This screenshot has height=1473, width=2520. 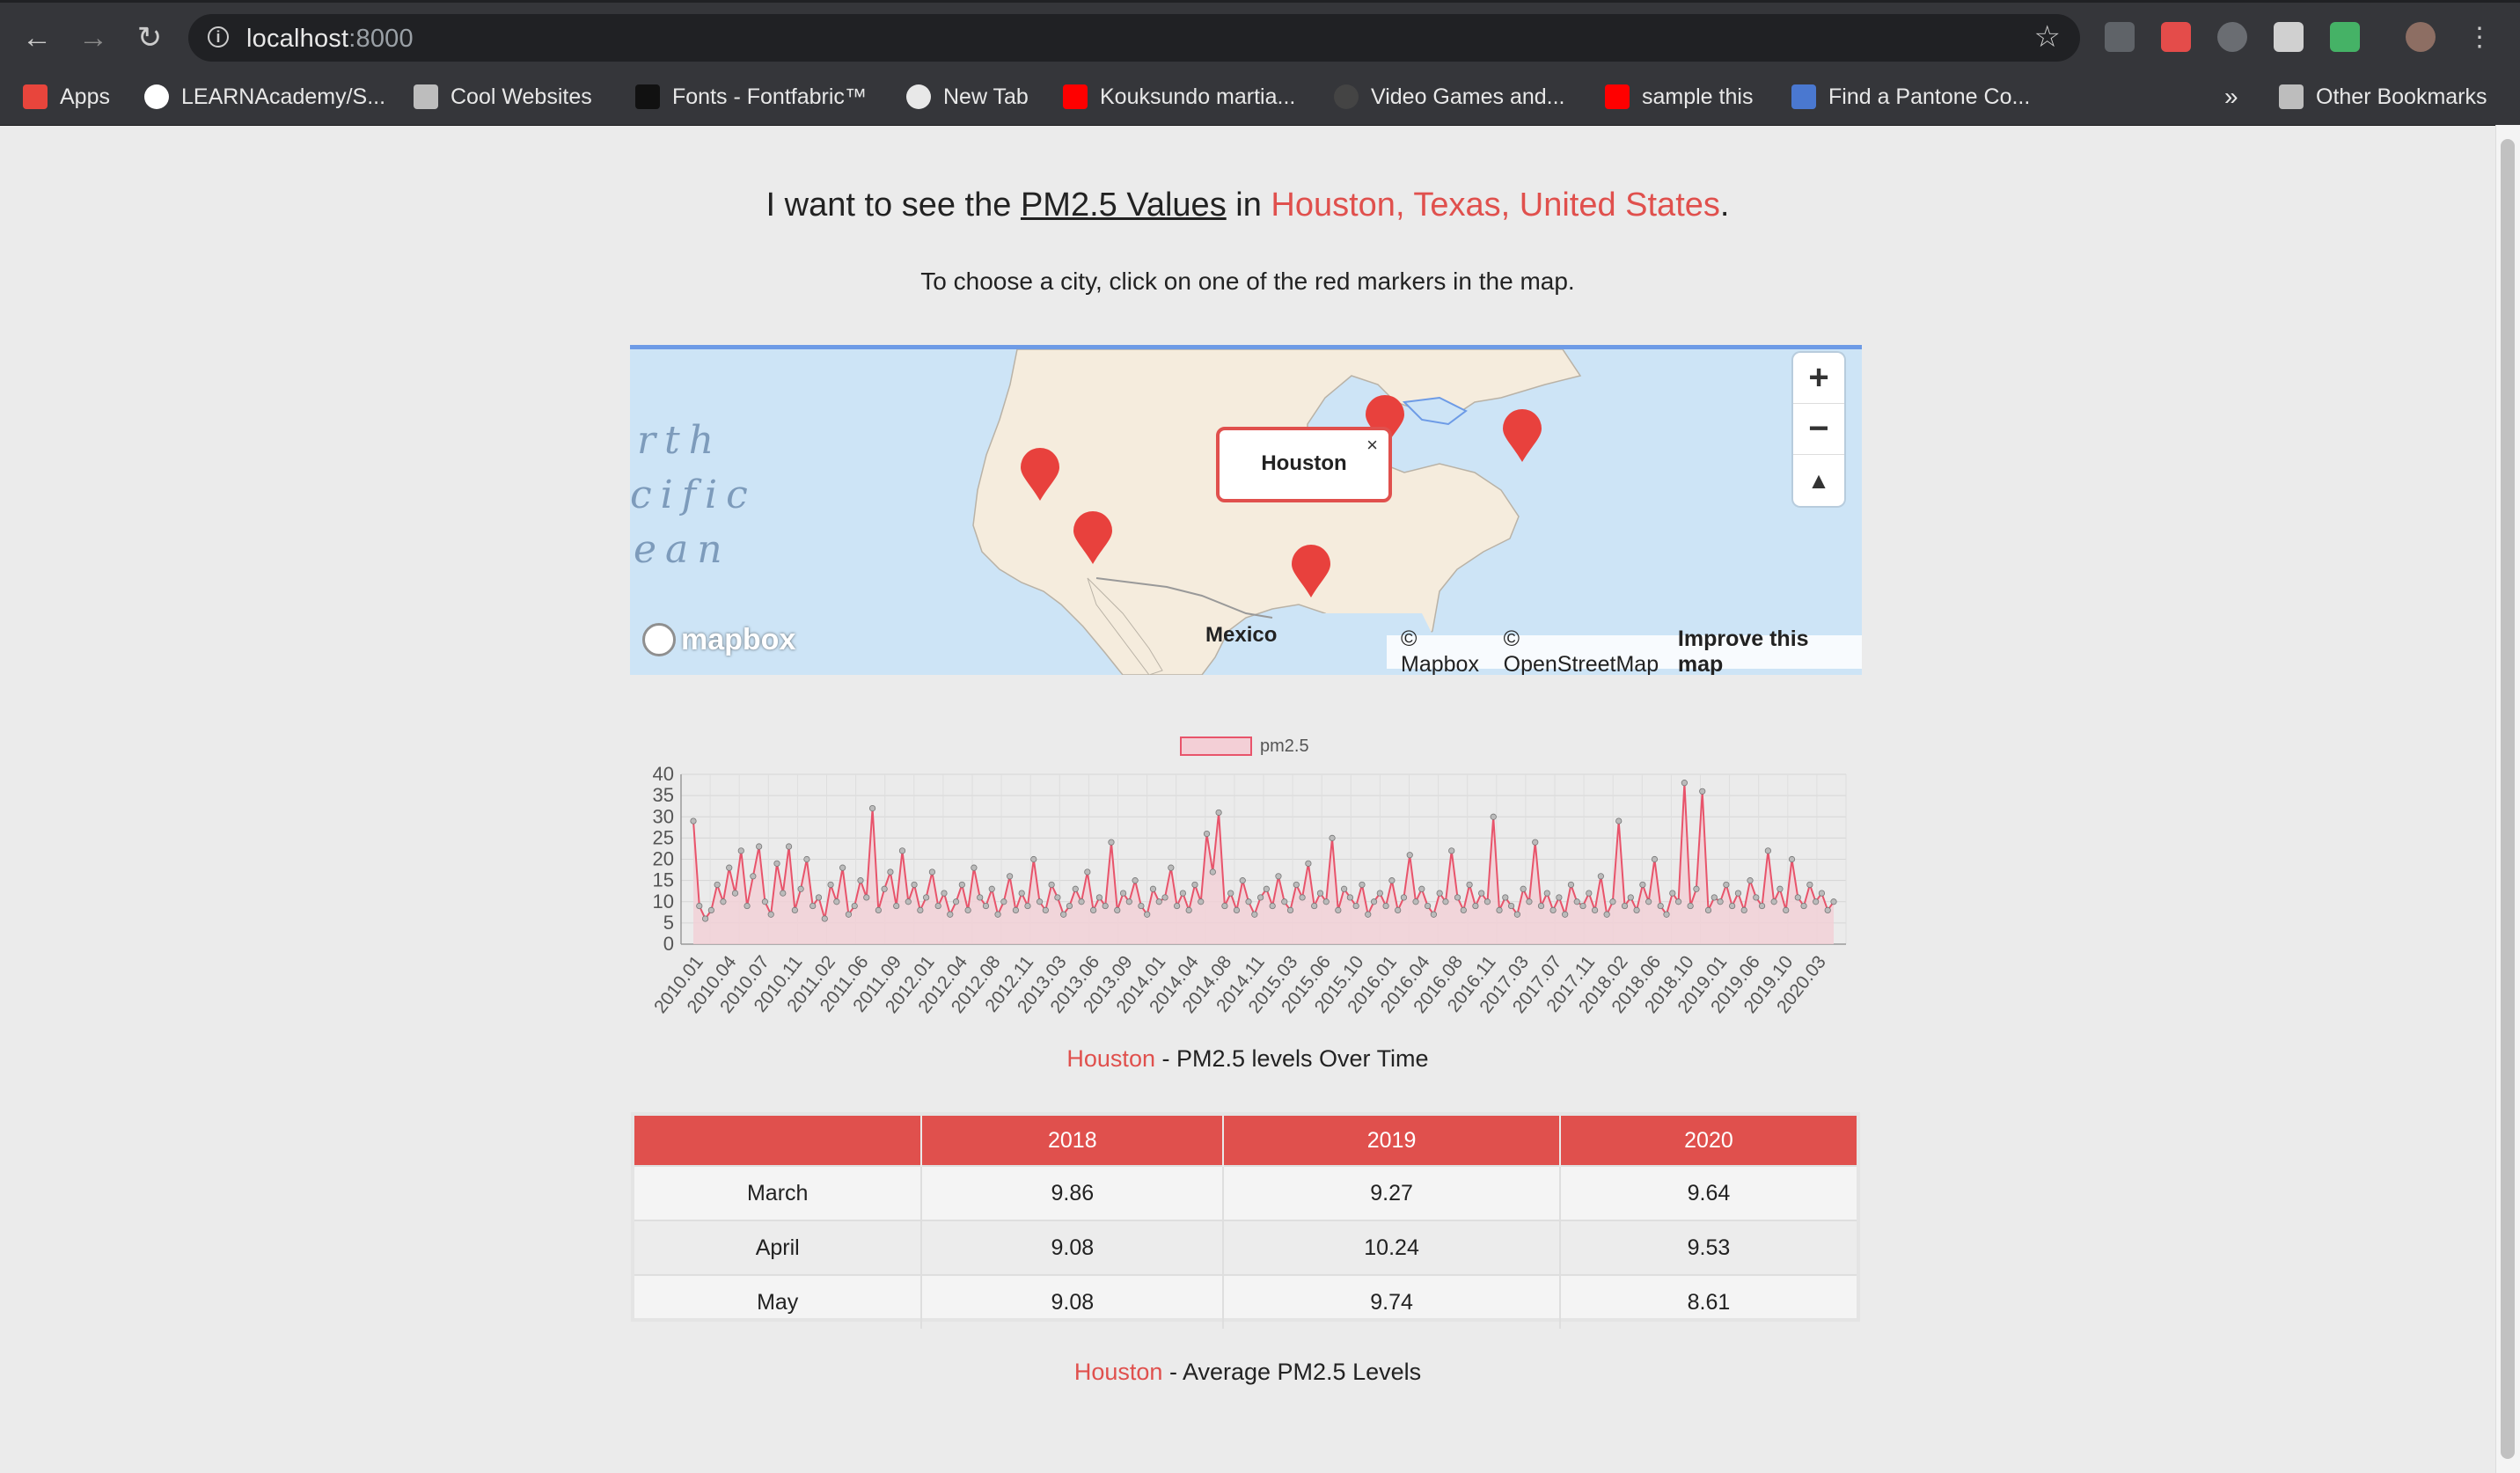 I want to click on marker-pin-icon, so click(x=1040, y=474).